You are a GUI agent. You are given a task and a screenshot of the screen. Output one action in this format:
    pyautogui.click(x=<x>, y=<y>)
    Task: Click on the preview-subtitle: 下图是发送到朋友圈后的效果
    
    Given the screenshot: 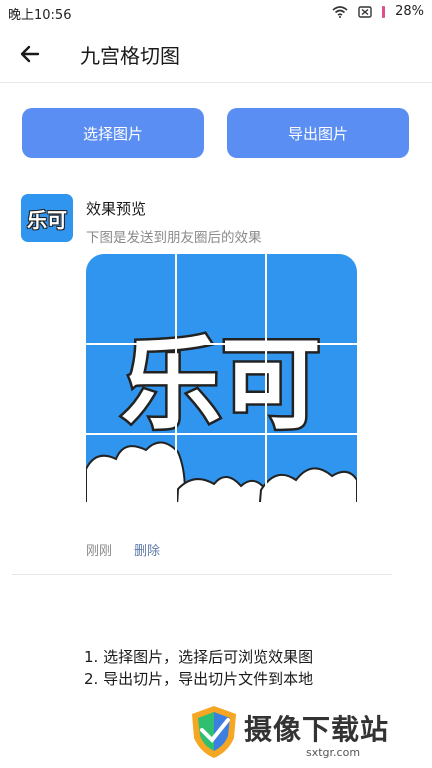 What is the action you would take?
    pyautogui.click(x=174, y=238)
    